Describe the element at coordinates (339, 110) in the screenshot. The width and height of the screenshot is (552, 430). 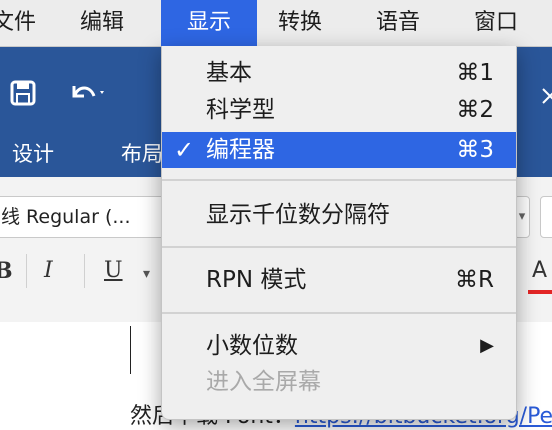
I see `menu-item-scientific: 科学型 ⌘2` at that location.